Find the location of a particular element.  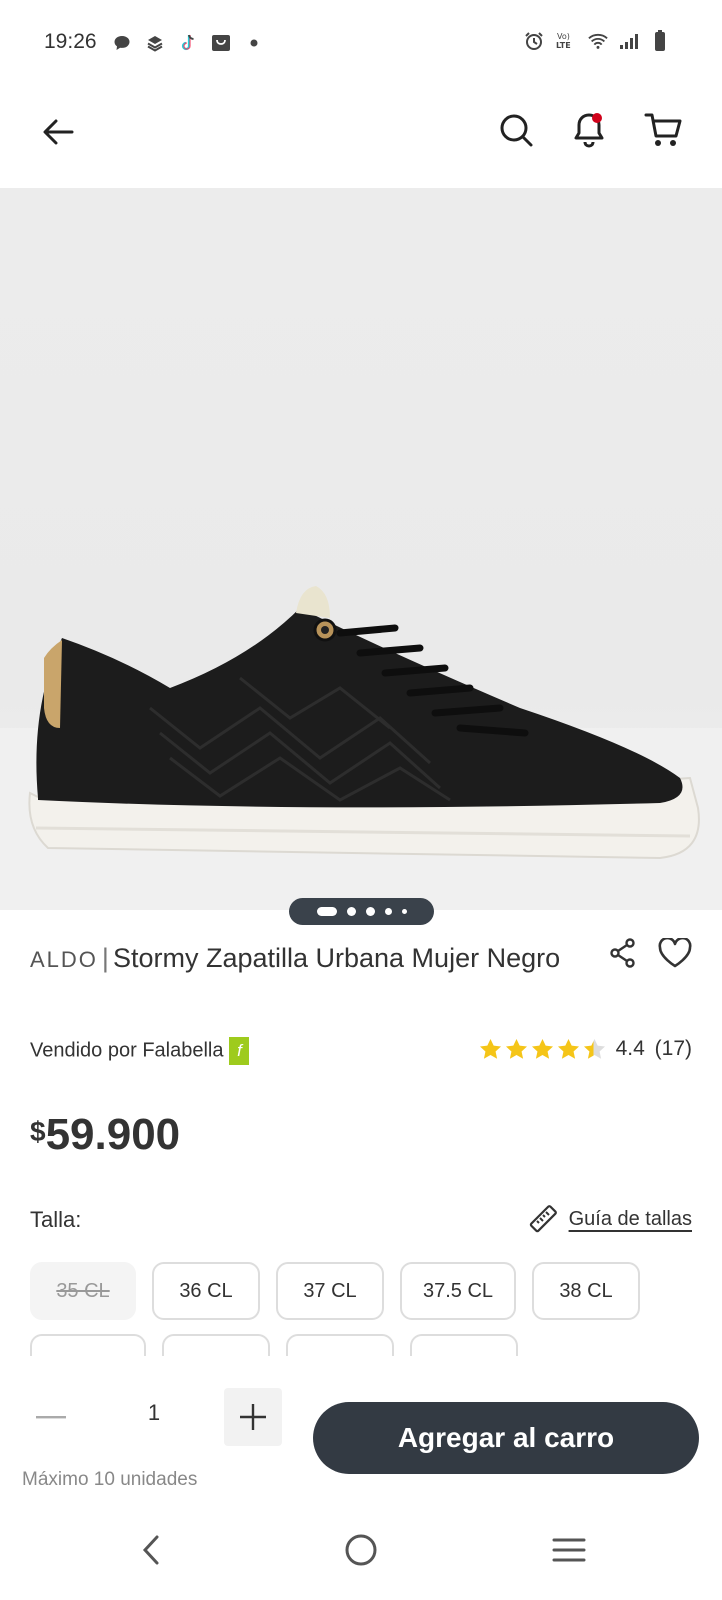

search-button is located at coordinates (516, 130).